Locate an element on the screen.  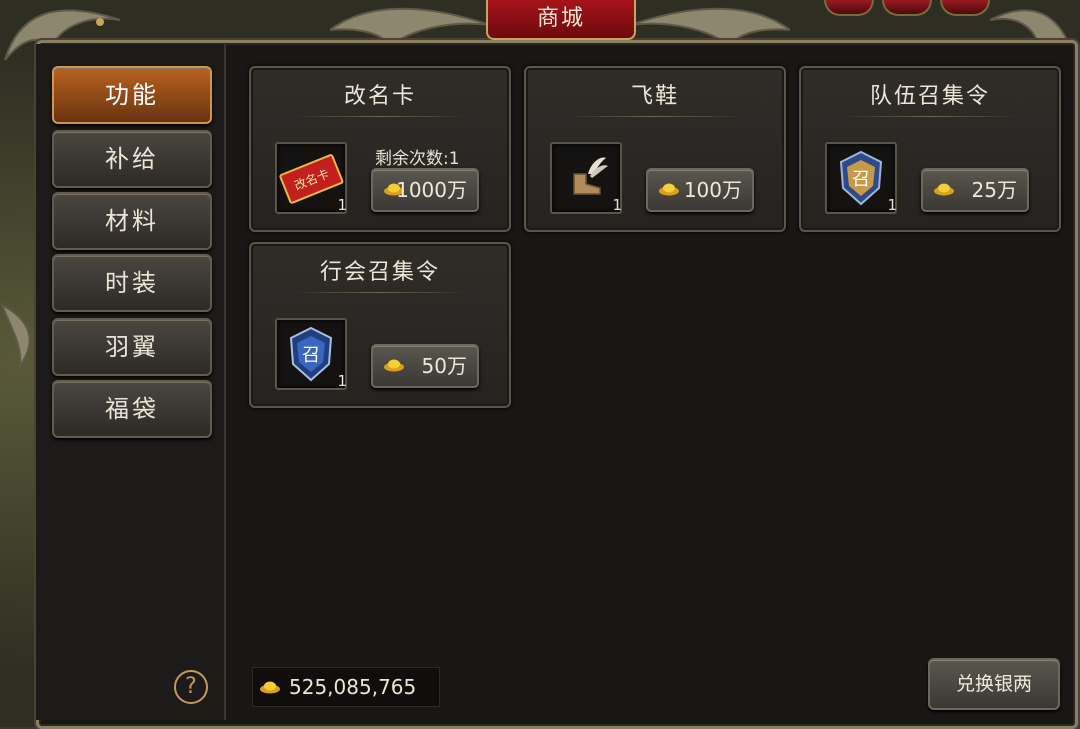
buy-button-team-summon: 25万 is located at coordinates (975, 190).